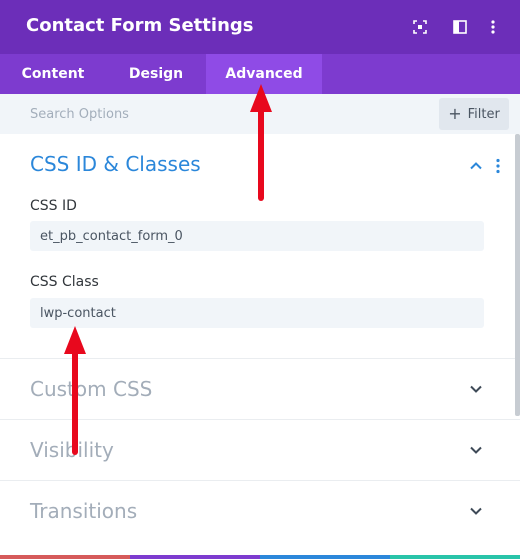 This screenshot has height=559, width=520. Describe the element at coordinates (260, 27) in the screenshot. I see `settings-header: Contact Form Settings` at that location.